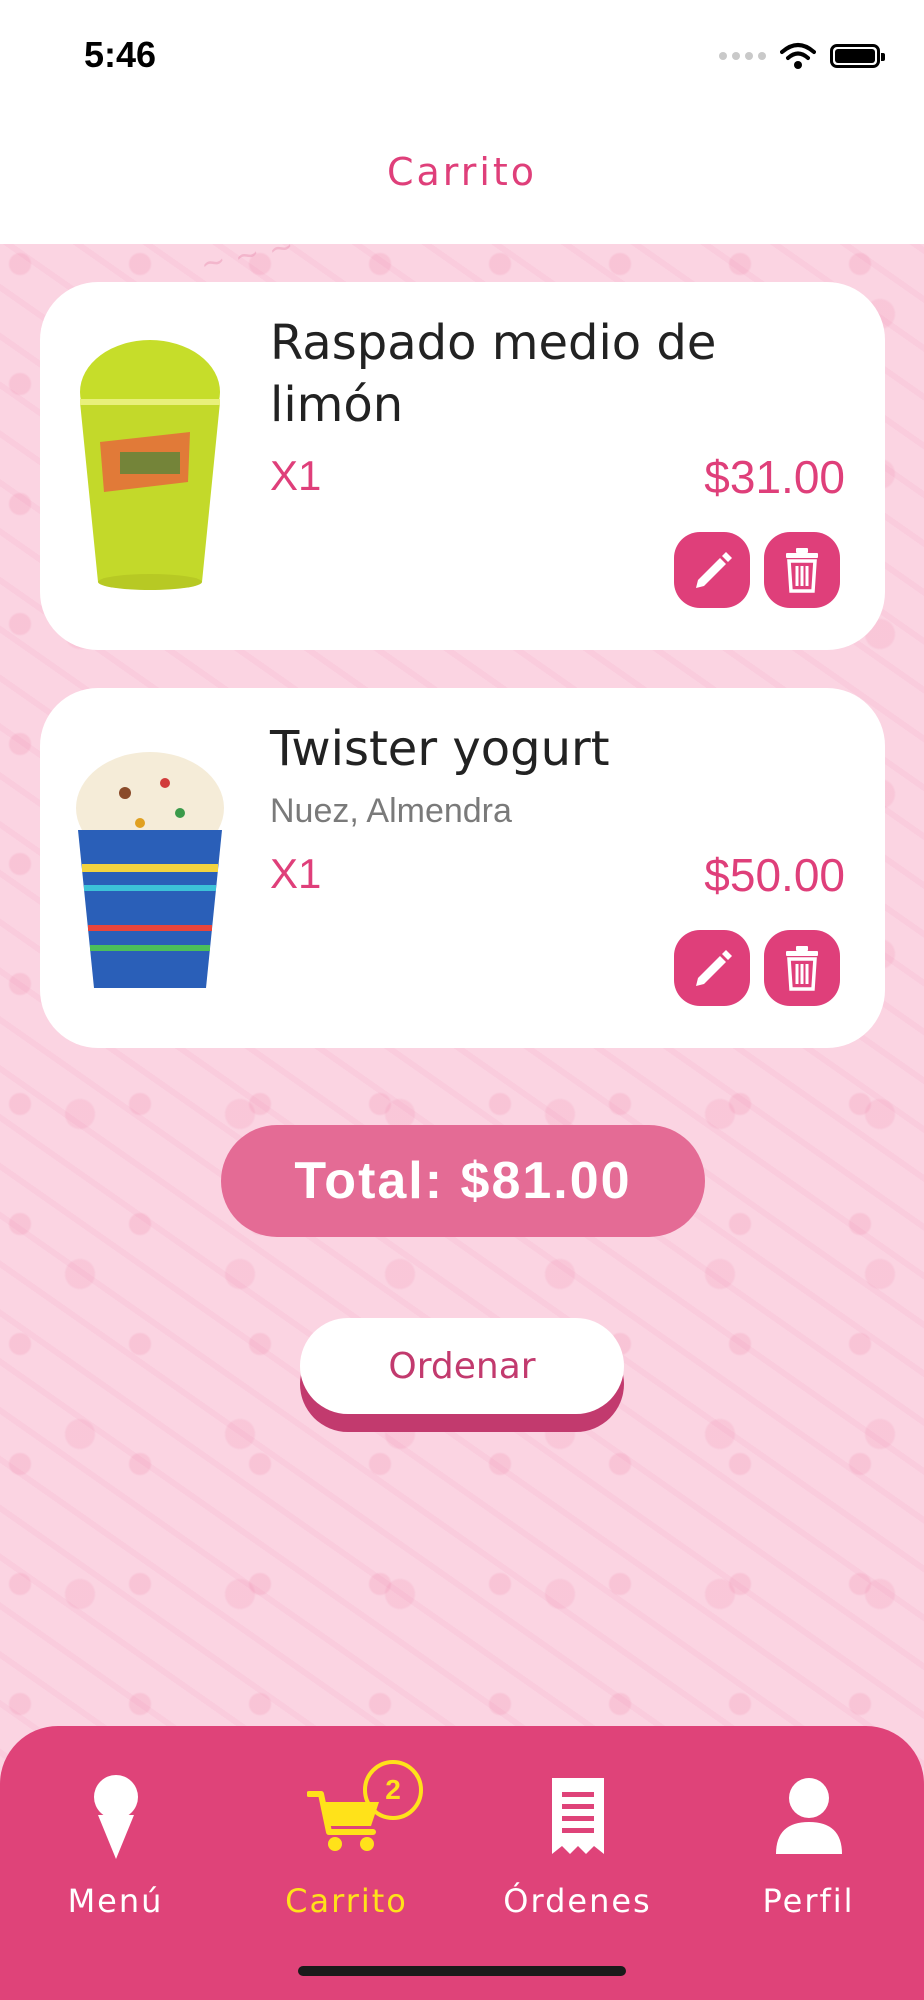 The height and width of the screenshot is (2000, 924). Describe the element at coordinates (577, 1901) in the screenshot. I see `tab-label: Órdenes` at that location.